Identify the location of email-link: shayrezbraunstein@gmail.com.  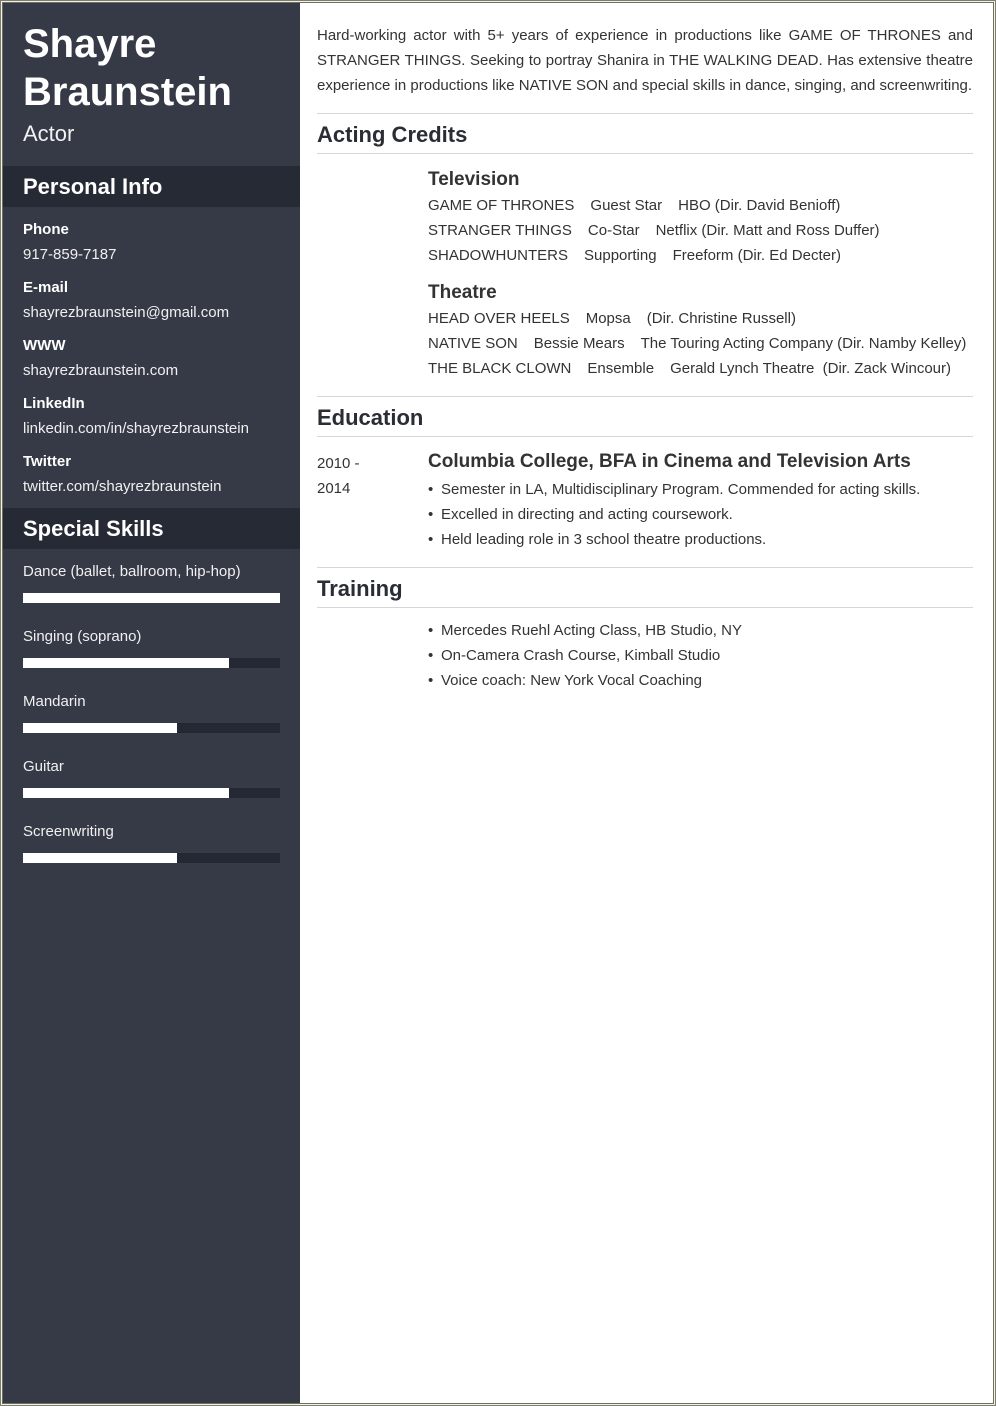
(151, 312).